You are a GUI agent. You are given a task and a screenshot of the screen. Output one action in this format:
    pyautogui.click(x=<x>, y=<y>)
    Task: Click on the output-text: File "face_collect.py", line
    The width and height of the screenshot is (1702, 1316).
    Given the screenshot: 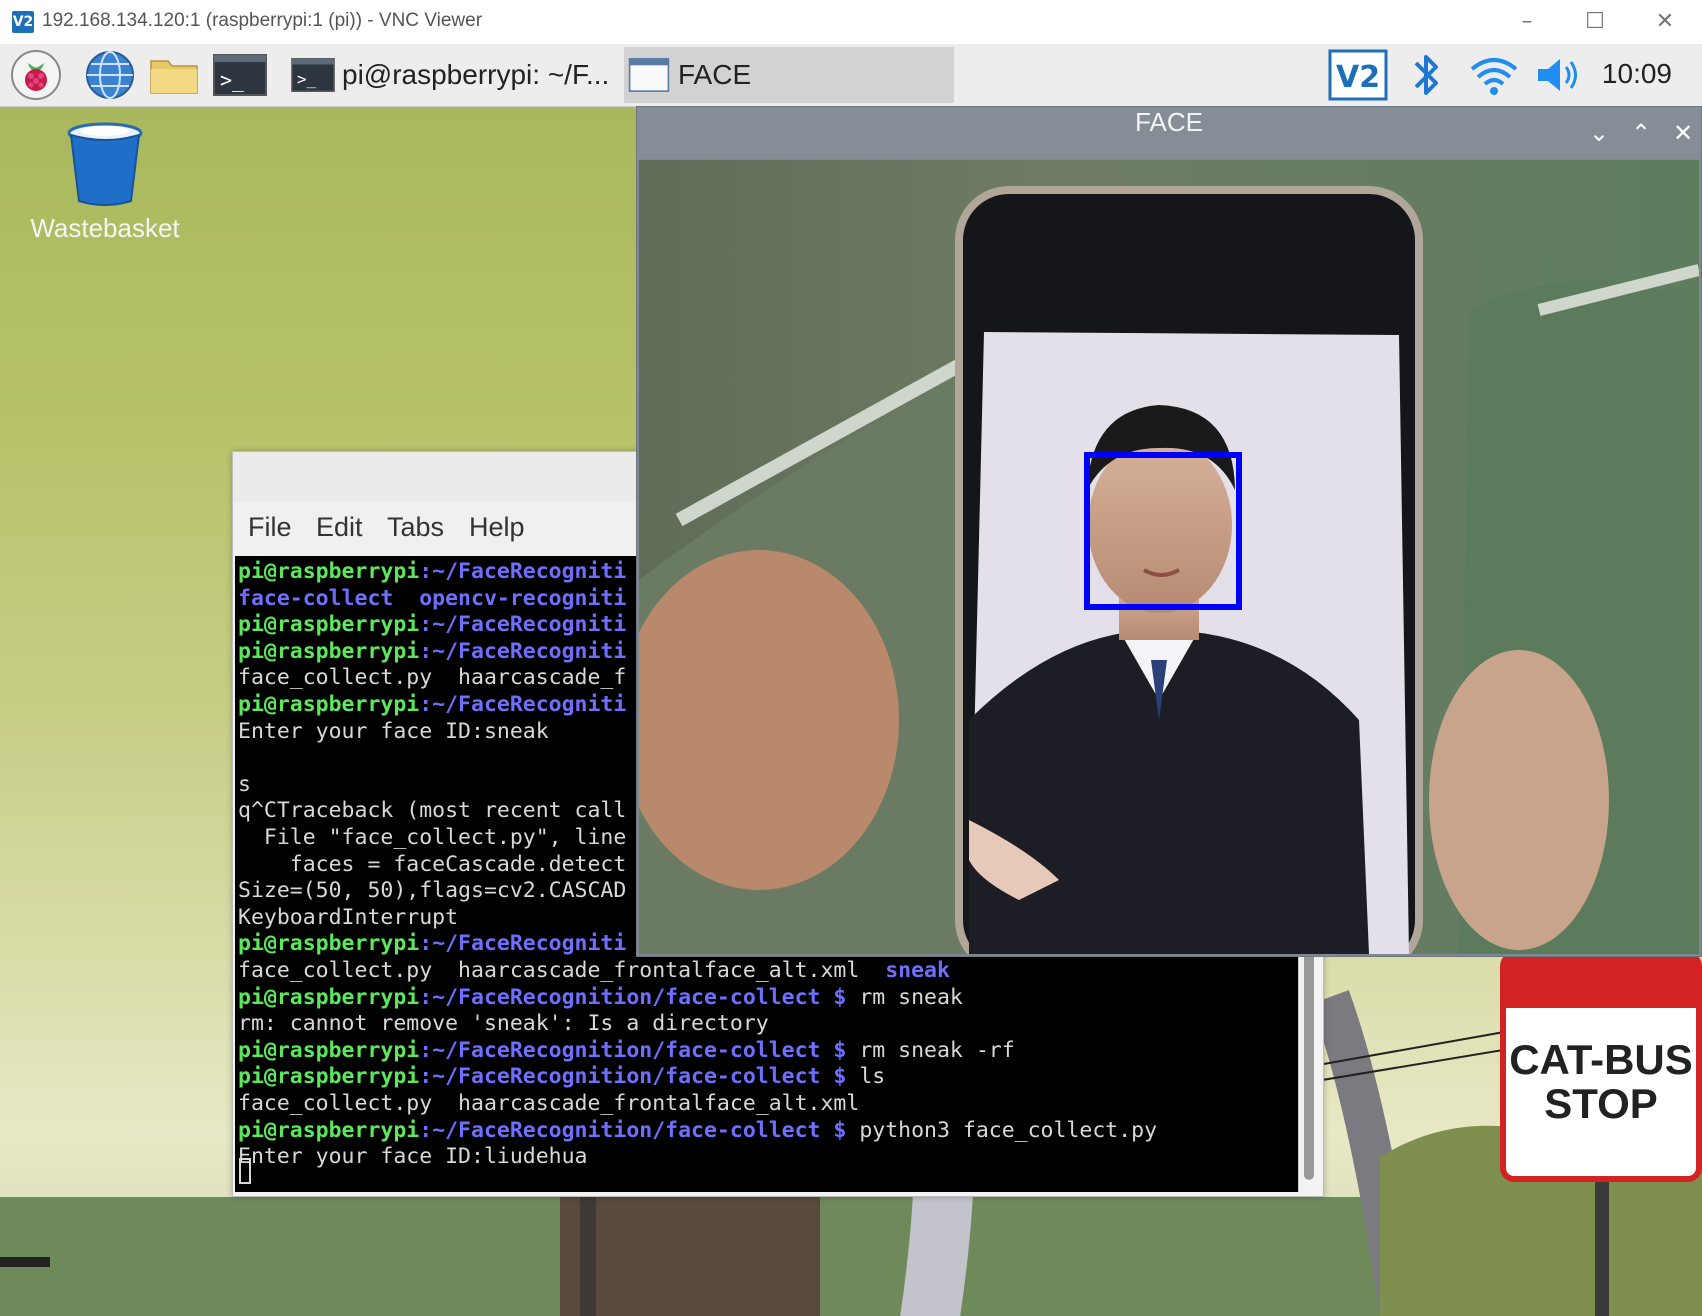 What is the action you would take?
    pyautogui.click(x=432, y=837)
    